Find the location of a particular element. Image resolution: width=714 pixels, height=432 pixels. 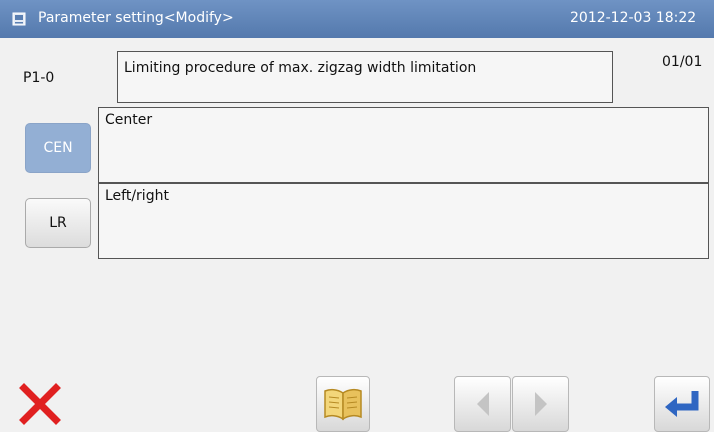

open-book-icon is located at coordinates (343, 404).